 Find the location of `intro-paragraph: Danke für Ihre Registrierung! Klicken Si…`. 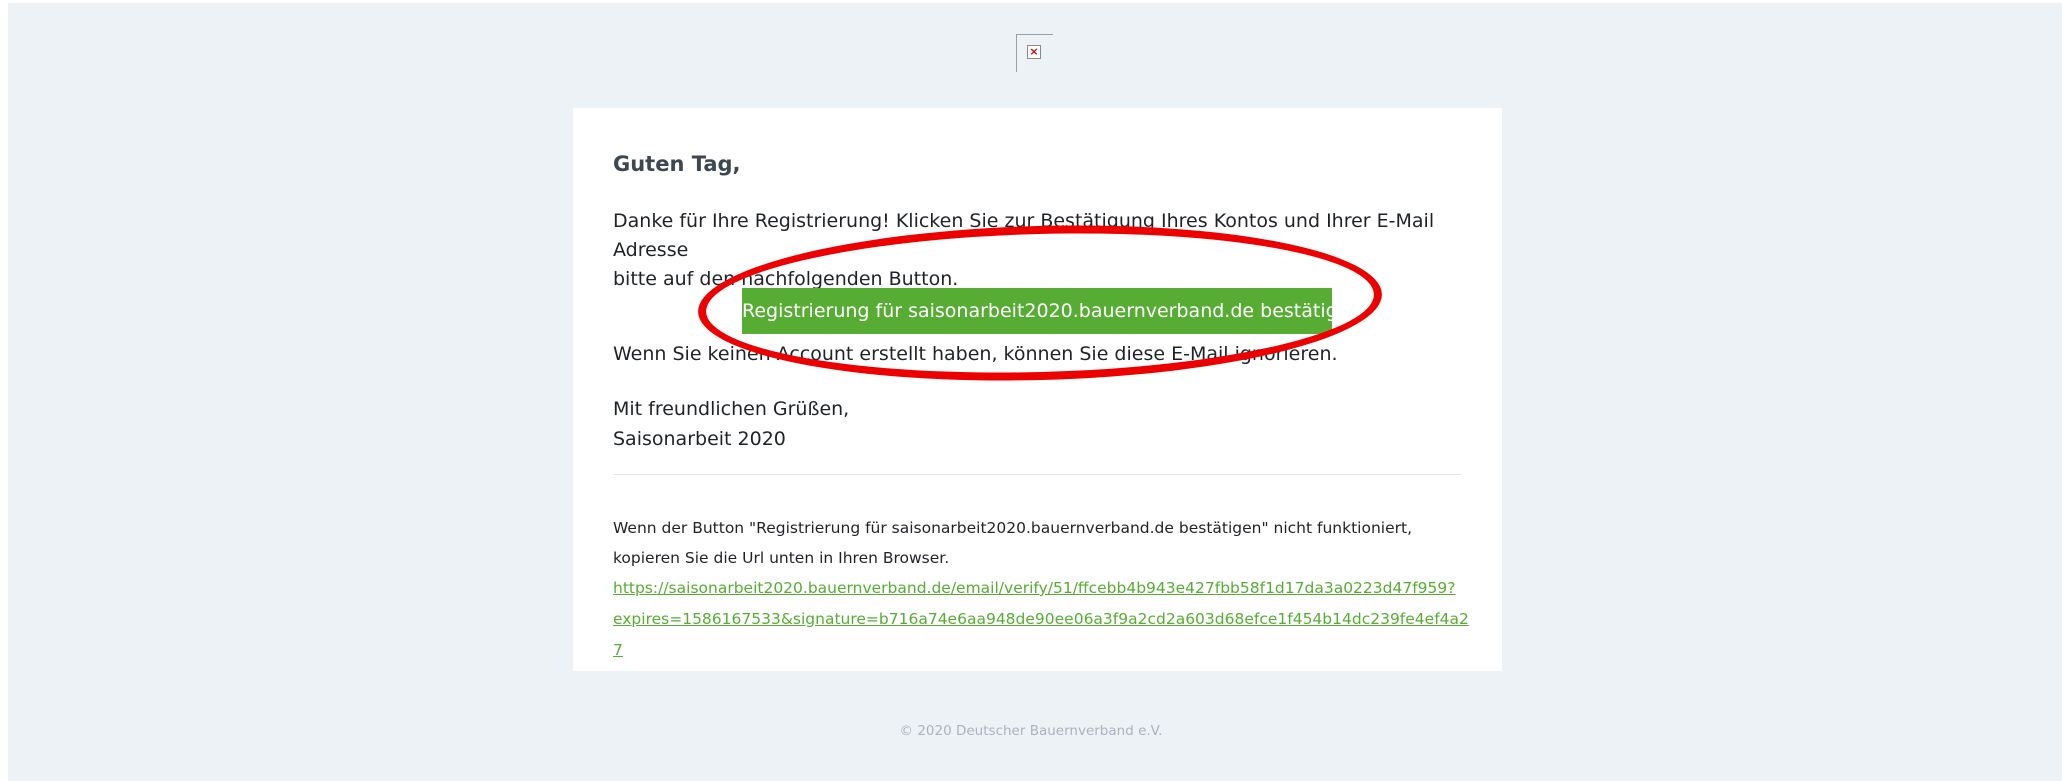

intro-paragraph: Danke für Ihre Registrierung! Klicken Si… is located at coordinates (1043, 250).